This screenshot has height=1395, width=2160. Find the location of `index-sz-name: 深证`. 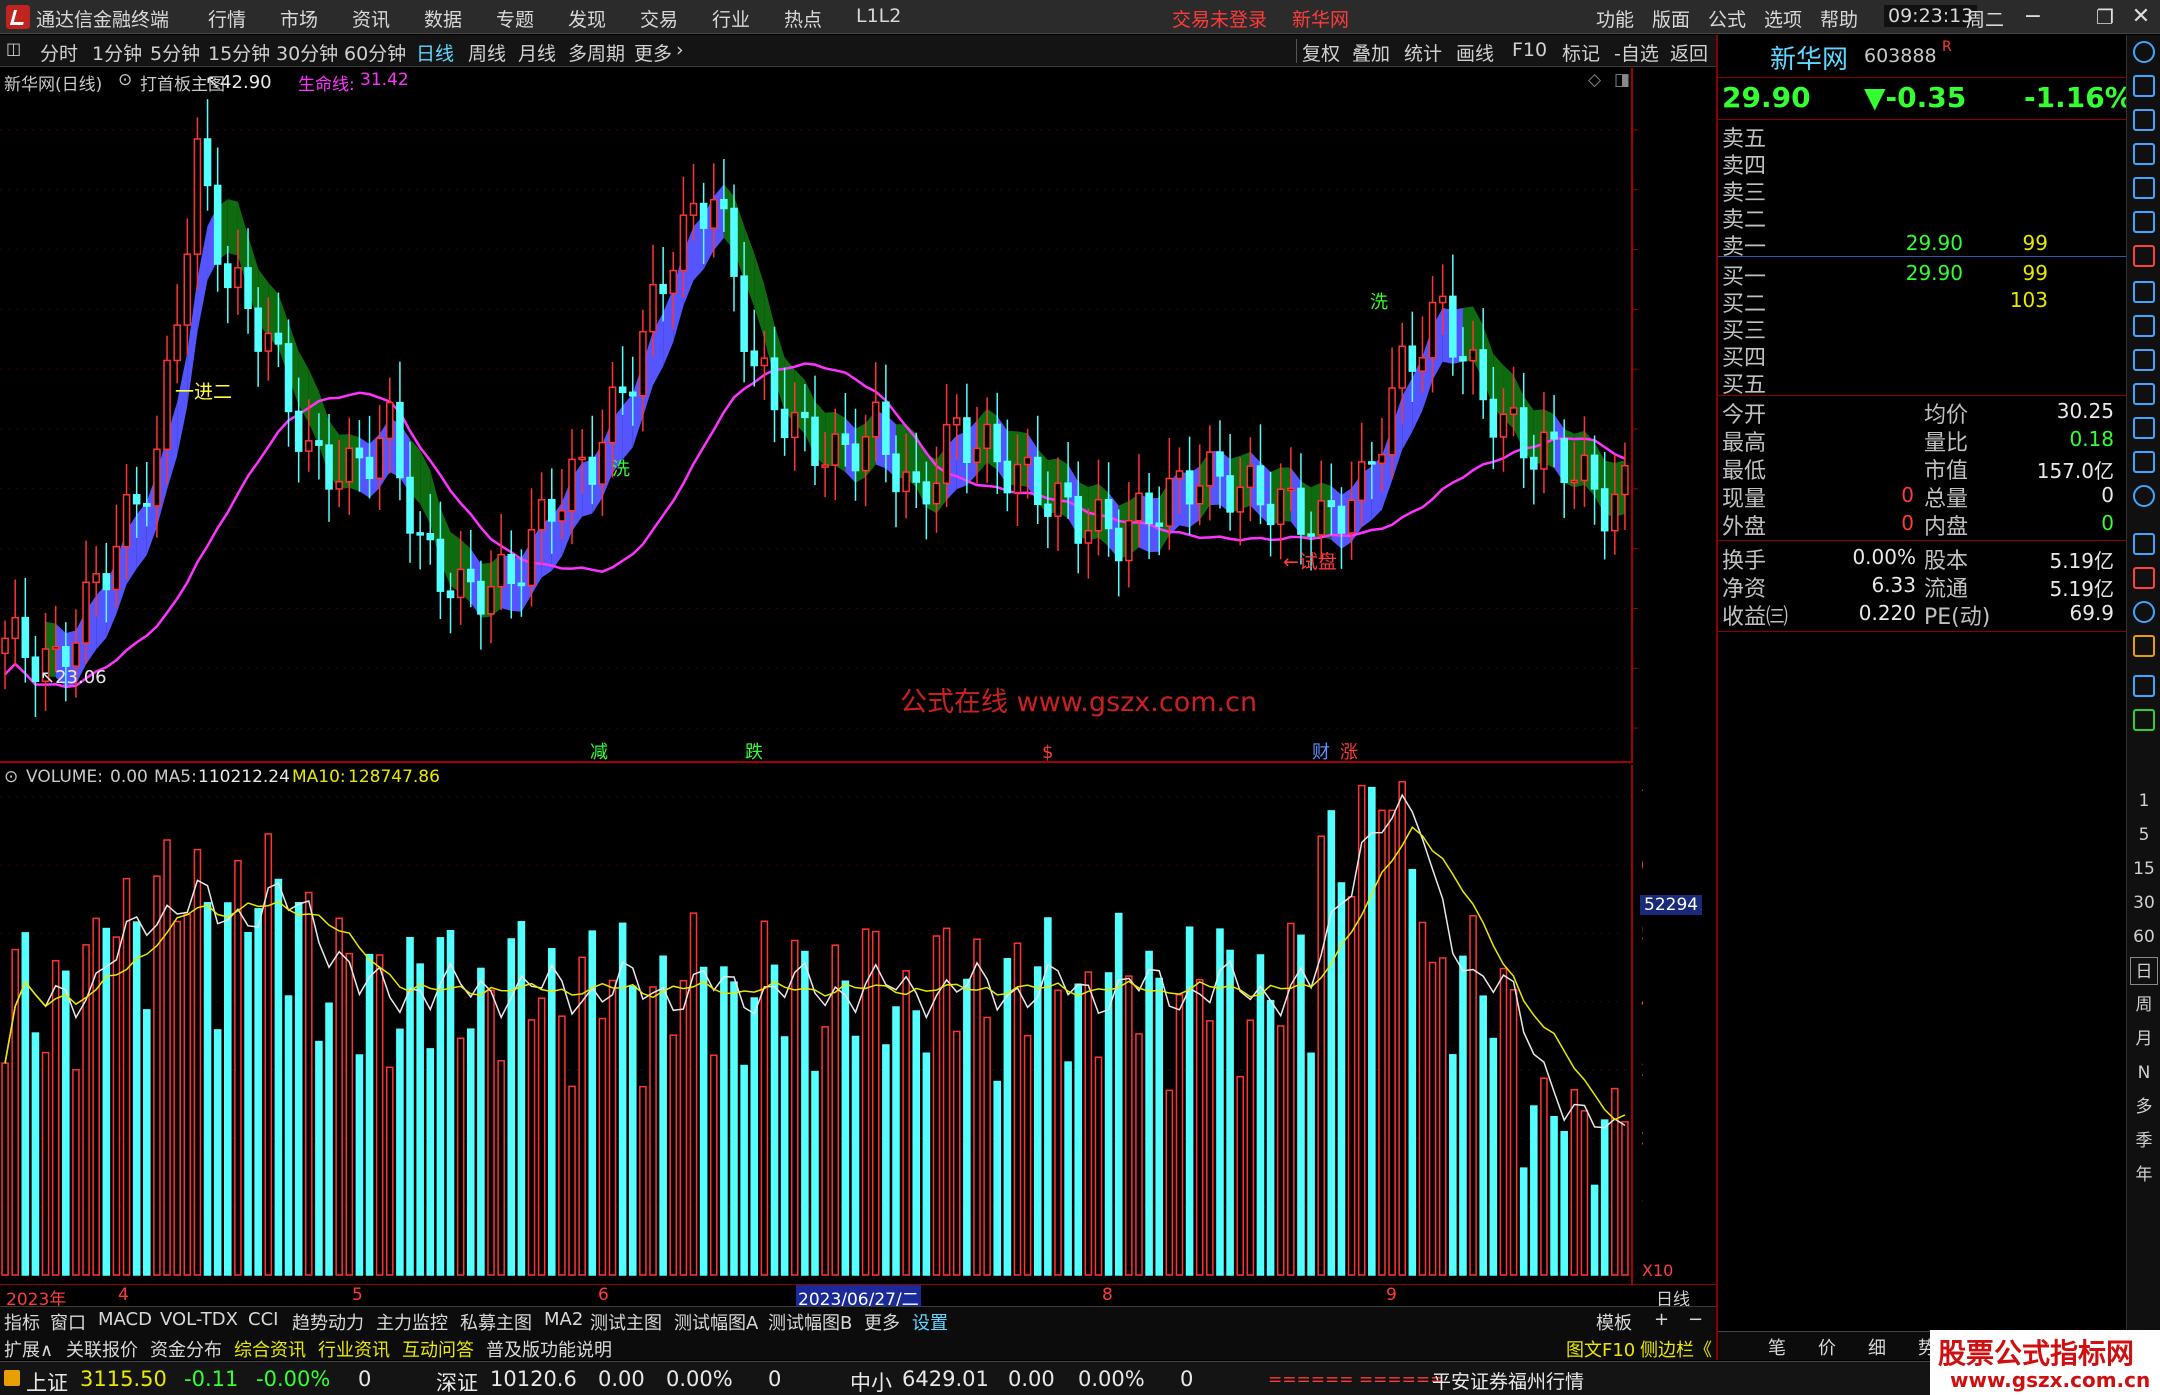

index-sz-name: 深证 is located at coordinates (457, 1381).